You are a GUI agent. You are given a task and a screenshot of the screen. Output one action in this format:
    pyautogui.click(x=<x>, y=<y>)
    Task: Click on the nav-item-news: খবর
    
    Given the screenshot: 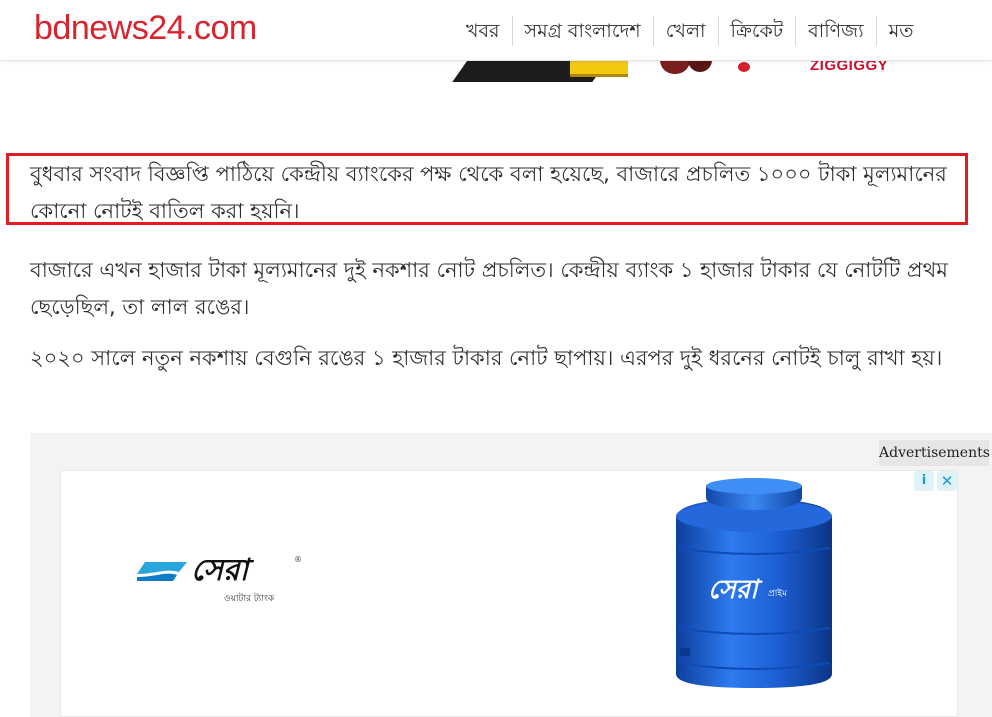 What is the action you would take?
    pyautogui.click(x=485, y=31)
    